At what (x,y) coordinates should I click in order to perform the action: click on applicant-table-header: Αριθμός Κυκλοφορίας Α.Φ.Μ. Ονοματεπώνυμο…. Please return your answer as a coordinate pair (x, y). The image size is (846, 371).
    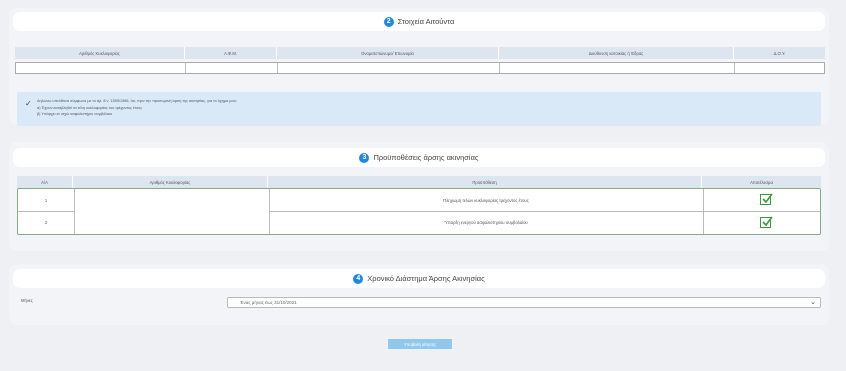
    Looking at the image, I should click on (420, 53).